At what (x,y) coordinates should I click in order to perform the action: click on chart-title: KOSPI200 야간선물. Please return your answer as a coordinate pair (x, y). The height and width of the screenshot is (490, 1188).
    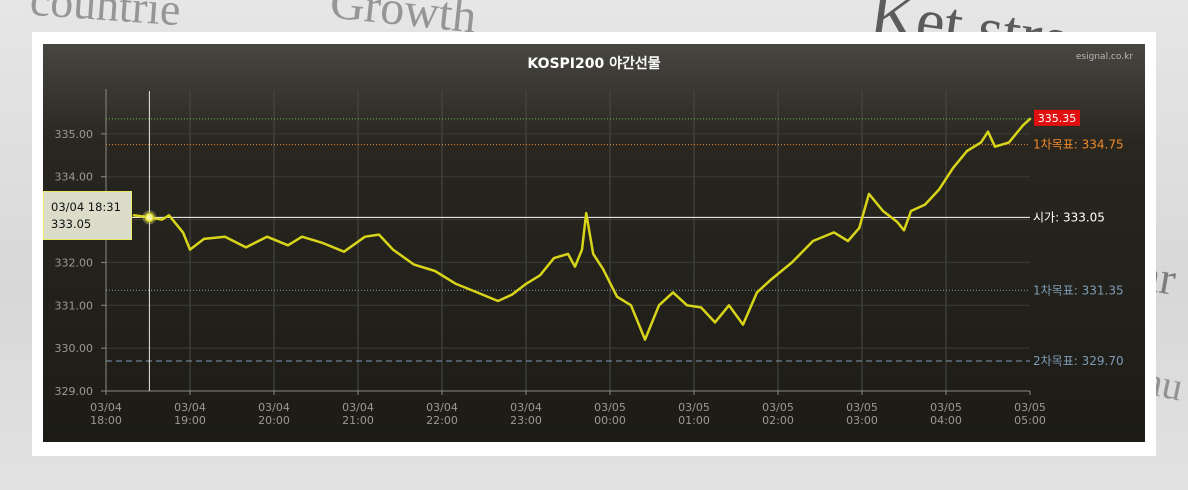
    Looking at the image, I should click on (594, 64).